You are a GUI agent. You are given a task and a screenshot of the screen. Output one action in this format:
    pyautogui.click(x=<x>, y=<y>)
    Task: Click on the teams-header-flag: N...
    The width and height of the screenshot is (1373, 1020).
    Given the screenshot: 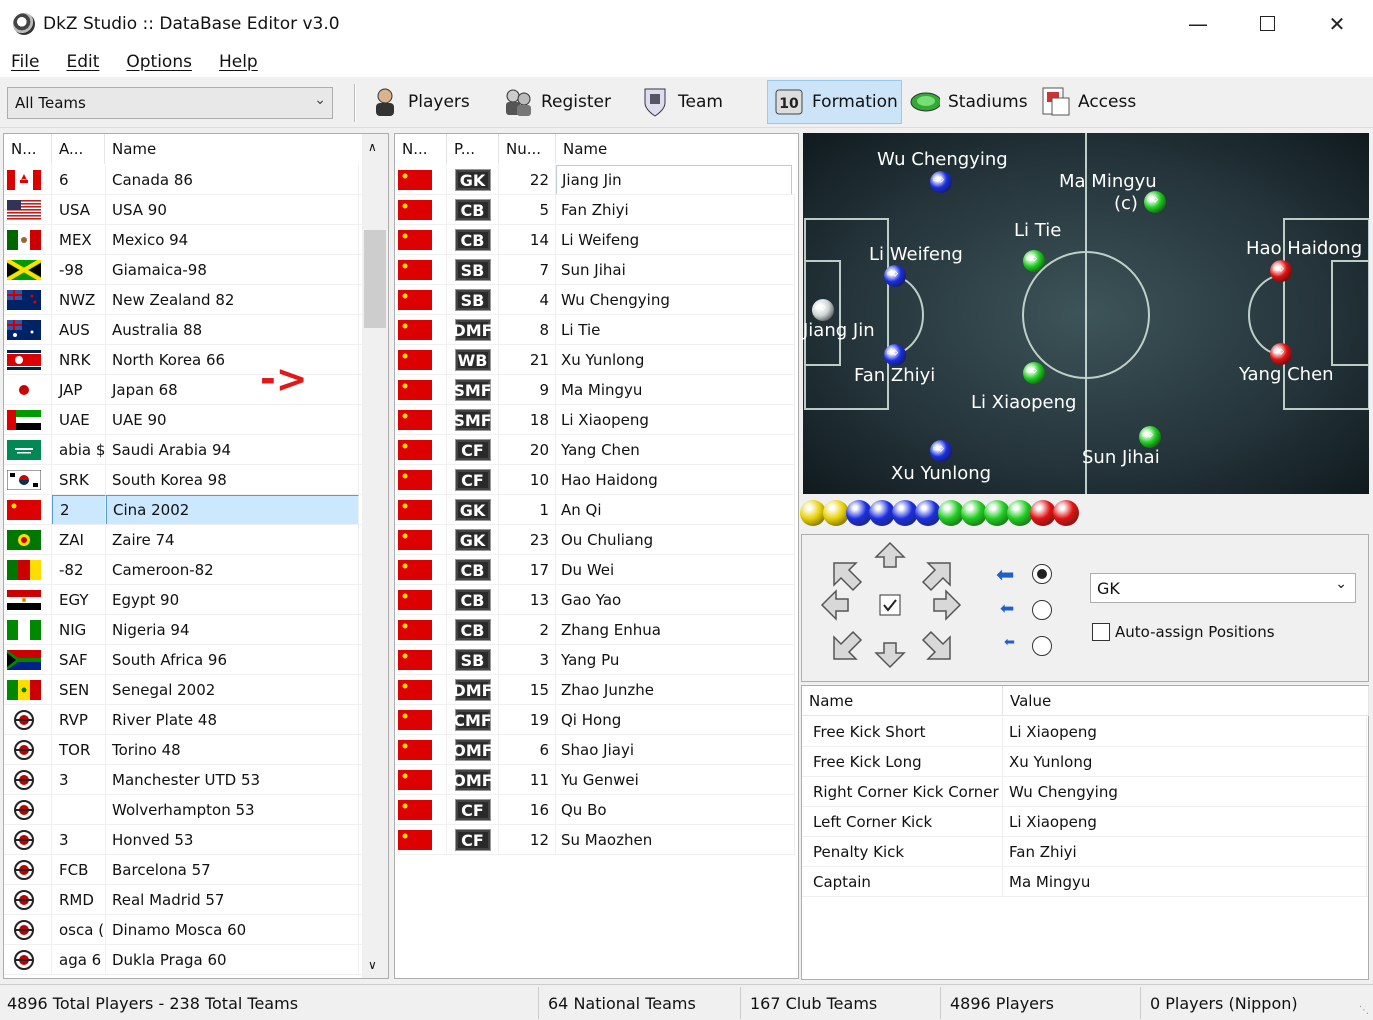 What is the action you would take?
    pyautogui.click(x=28, y=149)
    